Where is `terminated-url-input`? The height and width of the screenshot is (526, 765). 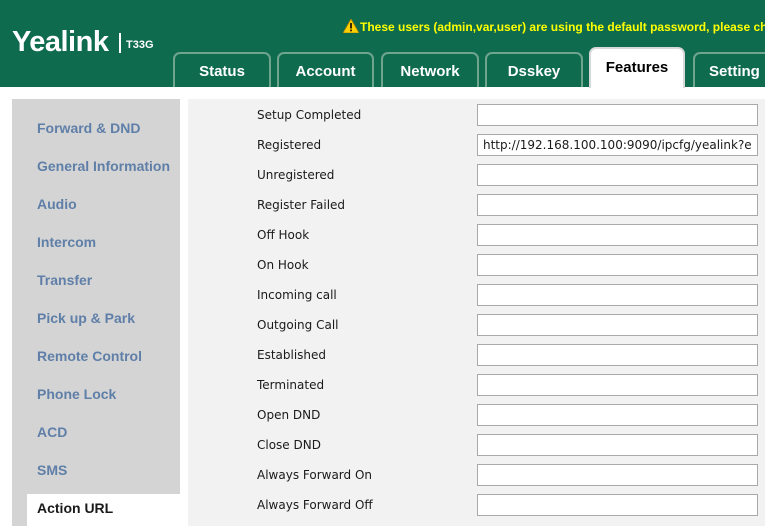
terminated-url-input is located at coordinates (617, 385).